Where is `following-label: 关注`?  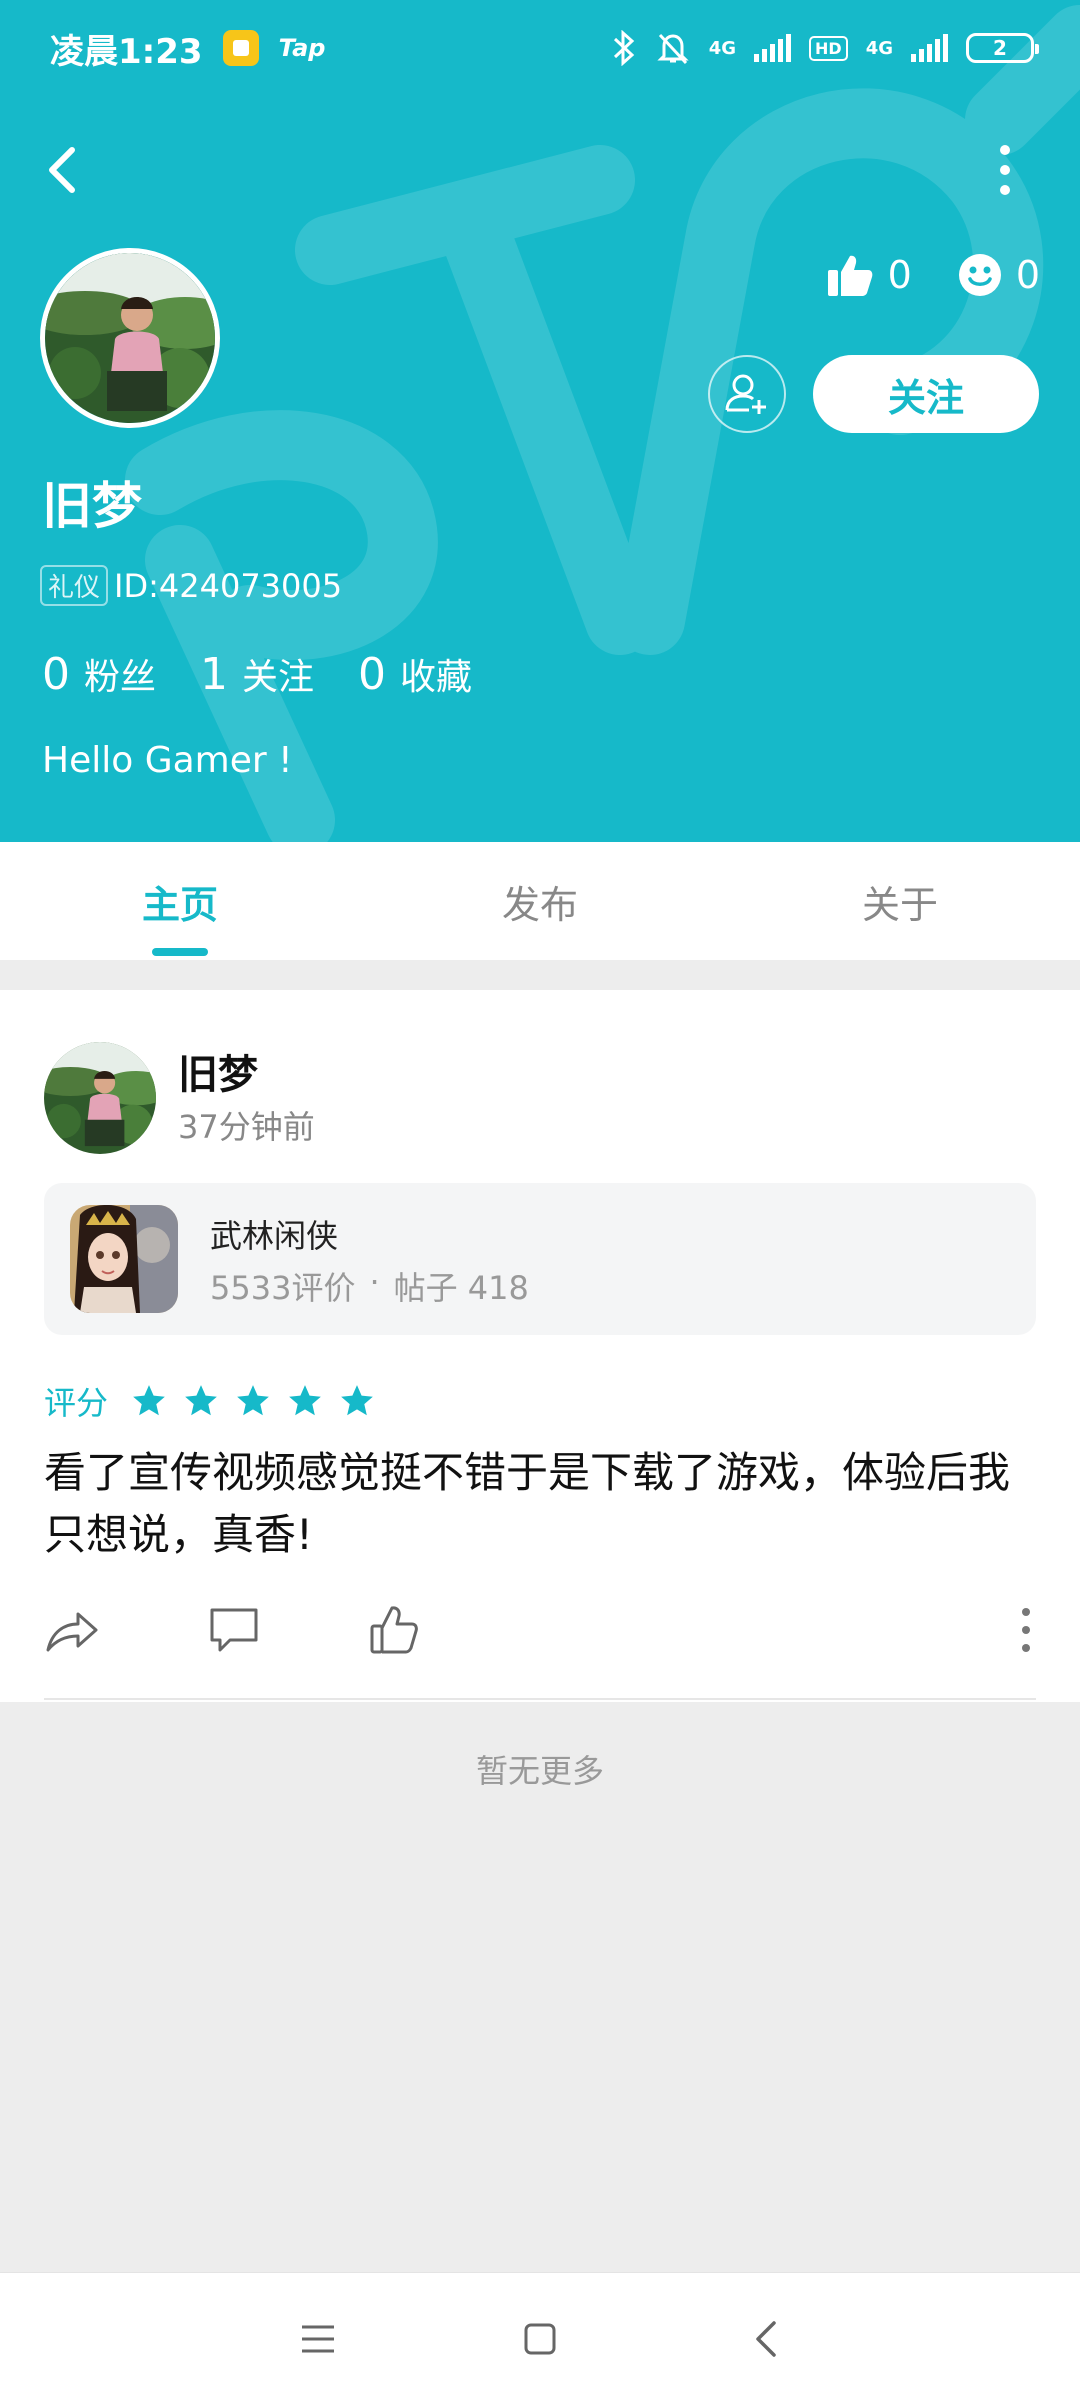
following-label: 关注 is located at coordinates (278, 677).